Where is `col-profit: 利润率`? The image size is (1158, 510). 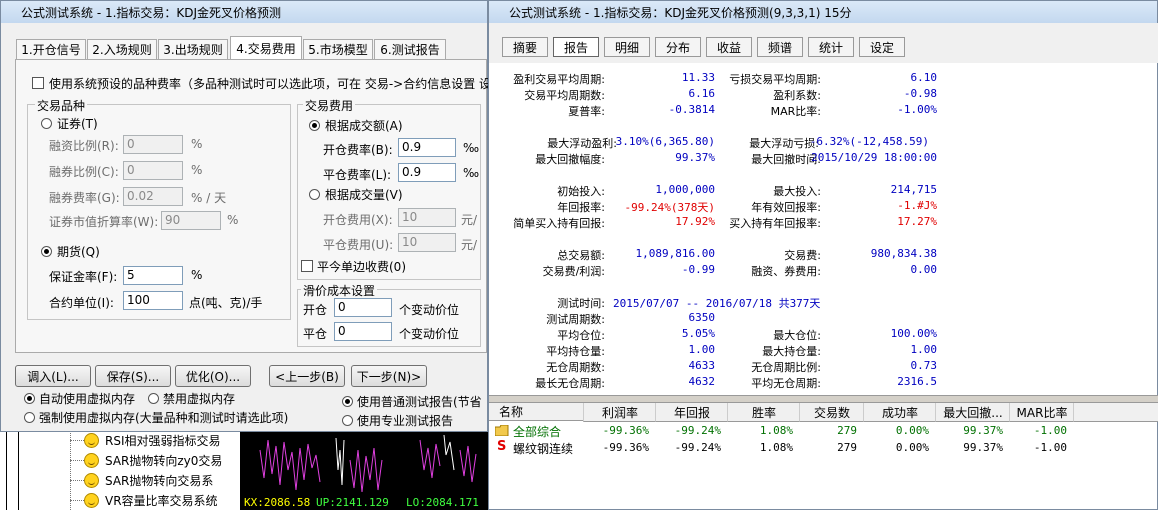 col-profit: 利润率 is located at coordinates (619, 412).